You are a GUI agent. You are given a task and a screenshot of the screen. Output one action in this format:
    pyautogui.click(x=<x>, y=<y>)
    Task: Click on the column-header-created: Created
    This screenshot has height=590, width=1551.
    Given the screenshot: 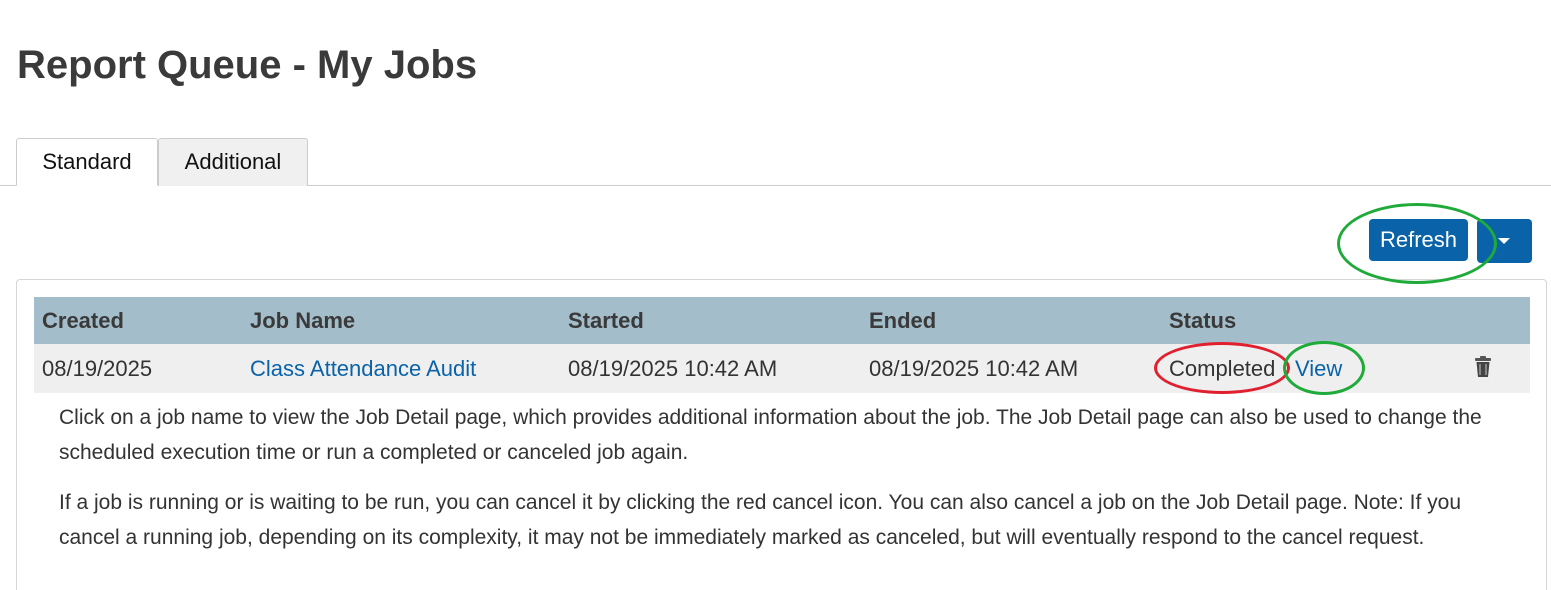 What is the action you would take?
    pyautogui.click(x=83, y=320)
    